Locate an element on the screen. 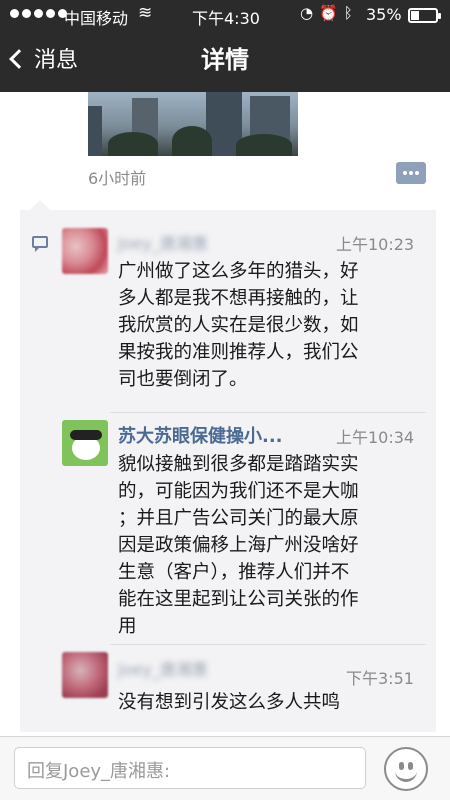 This screenshot has width=450, height=800. comment-time: 上午10:23 is located at coordinates (375, 244).